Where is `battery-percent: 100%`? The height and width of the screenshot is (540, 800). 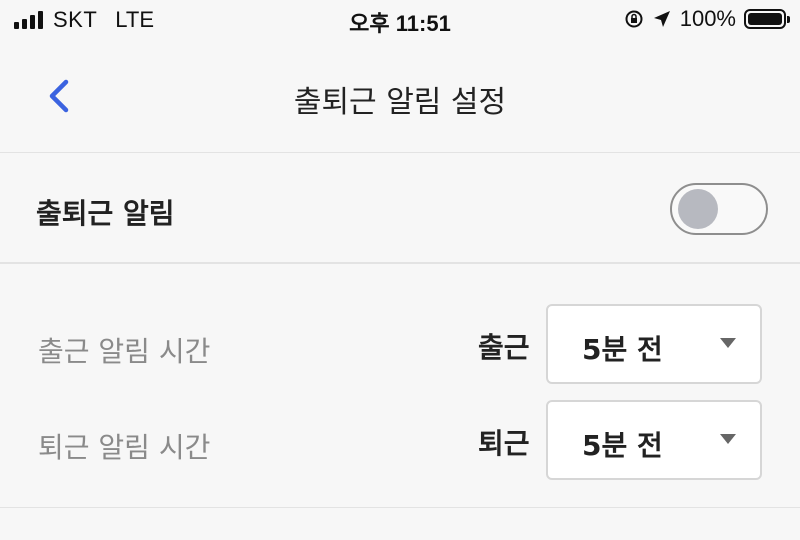 battery-percent: 100% is located at coordinates (707, 18).